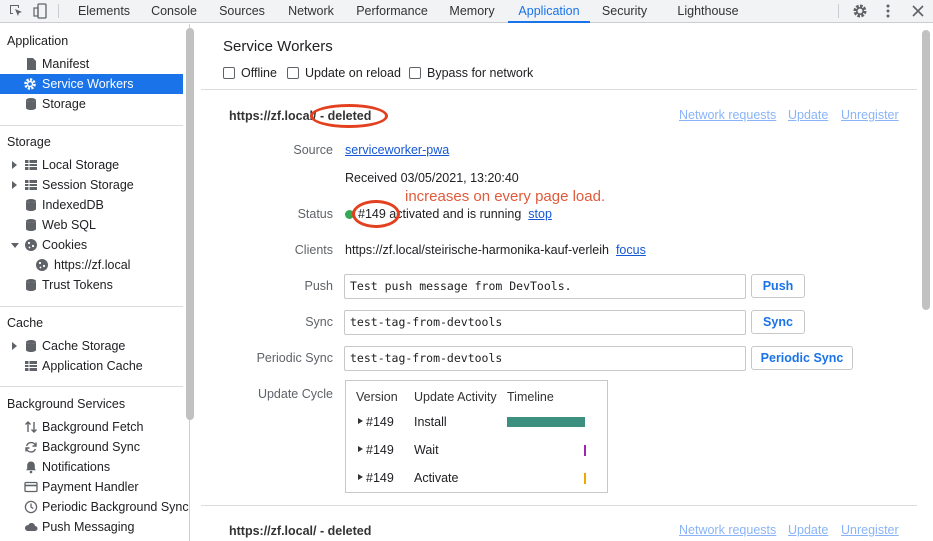  Describe the element at coordinates (66, 404) in the screenshot. I see `section-title-background-services: Background Services` at that location.